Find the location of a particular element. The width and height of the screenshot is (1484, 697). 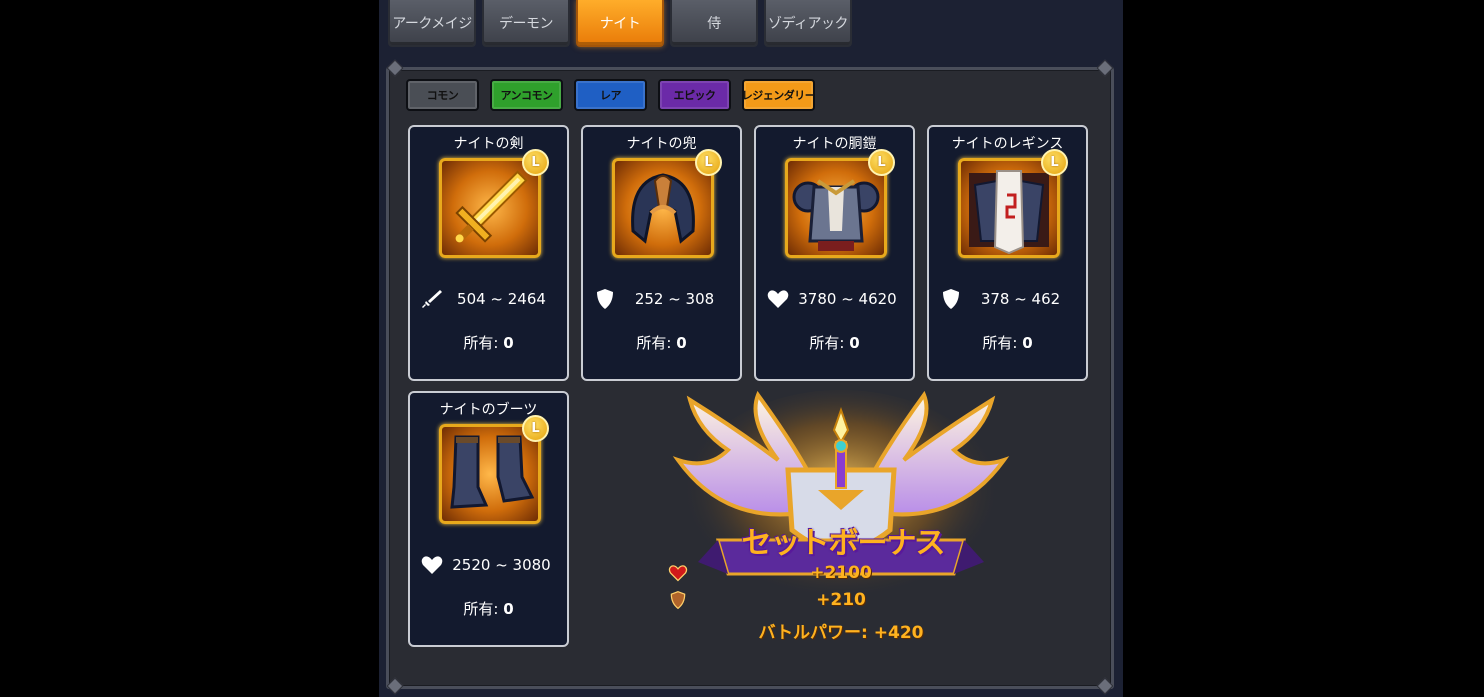

rarity-uncommon-button: アンコモン is located at coordinates (526, 95).